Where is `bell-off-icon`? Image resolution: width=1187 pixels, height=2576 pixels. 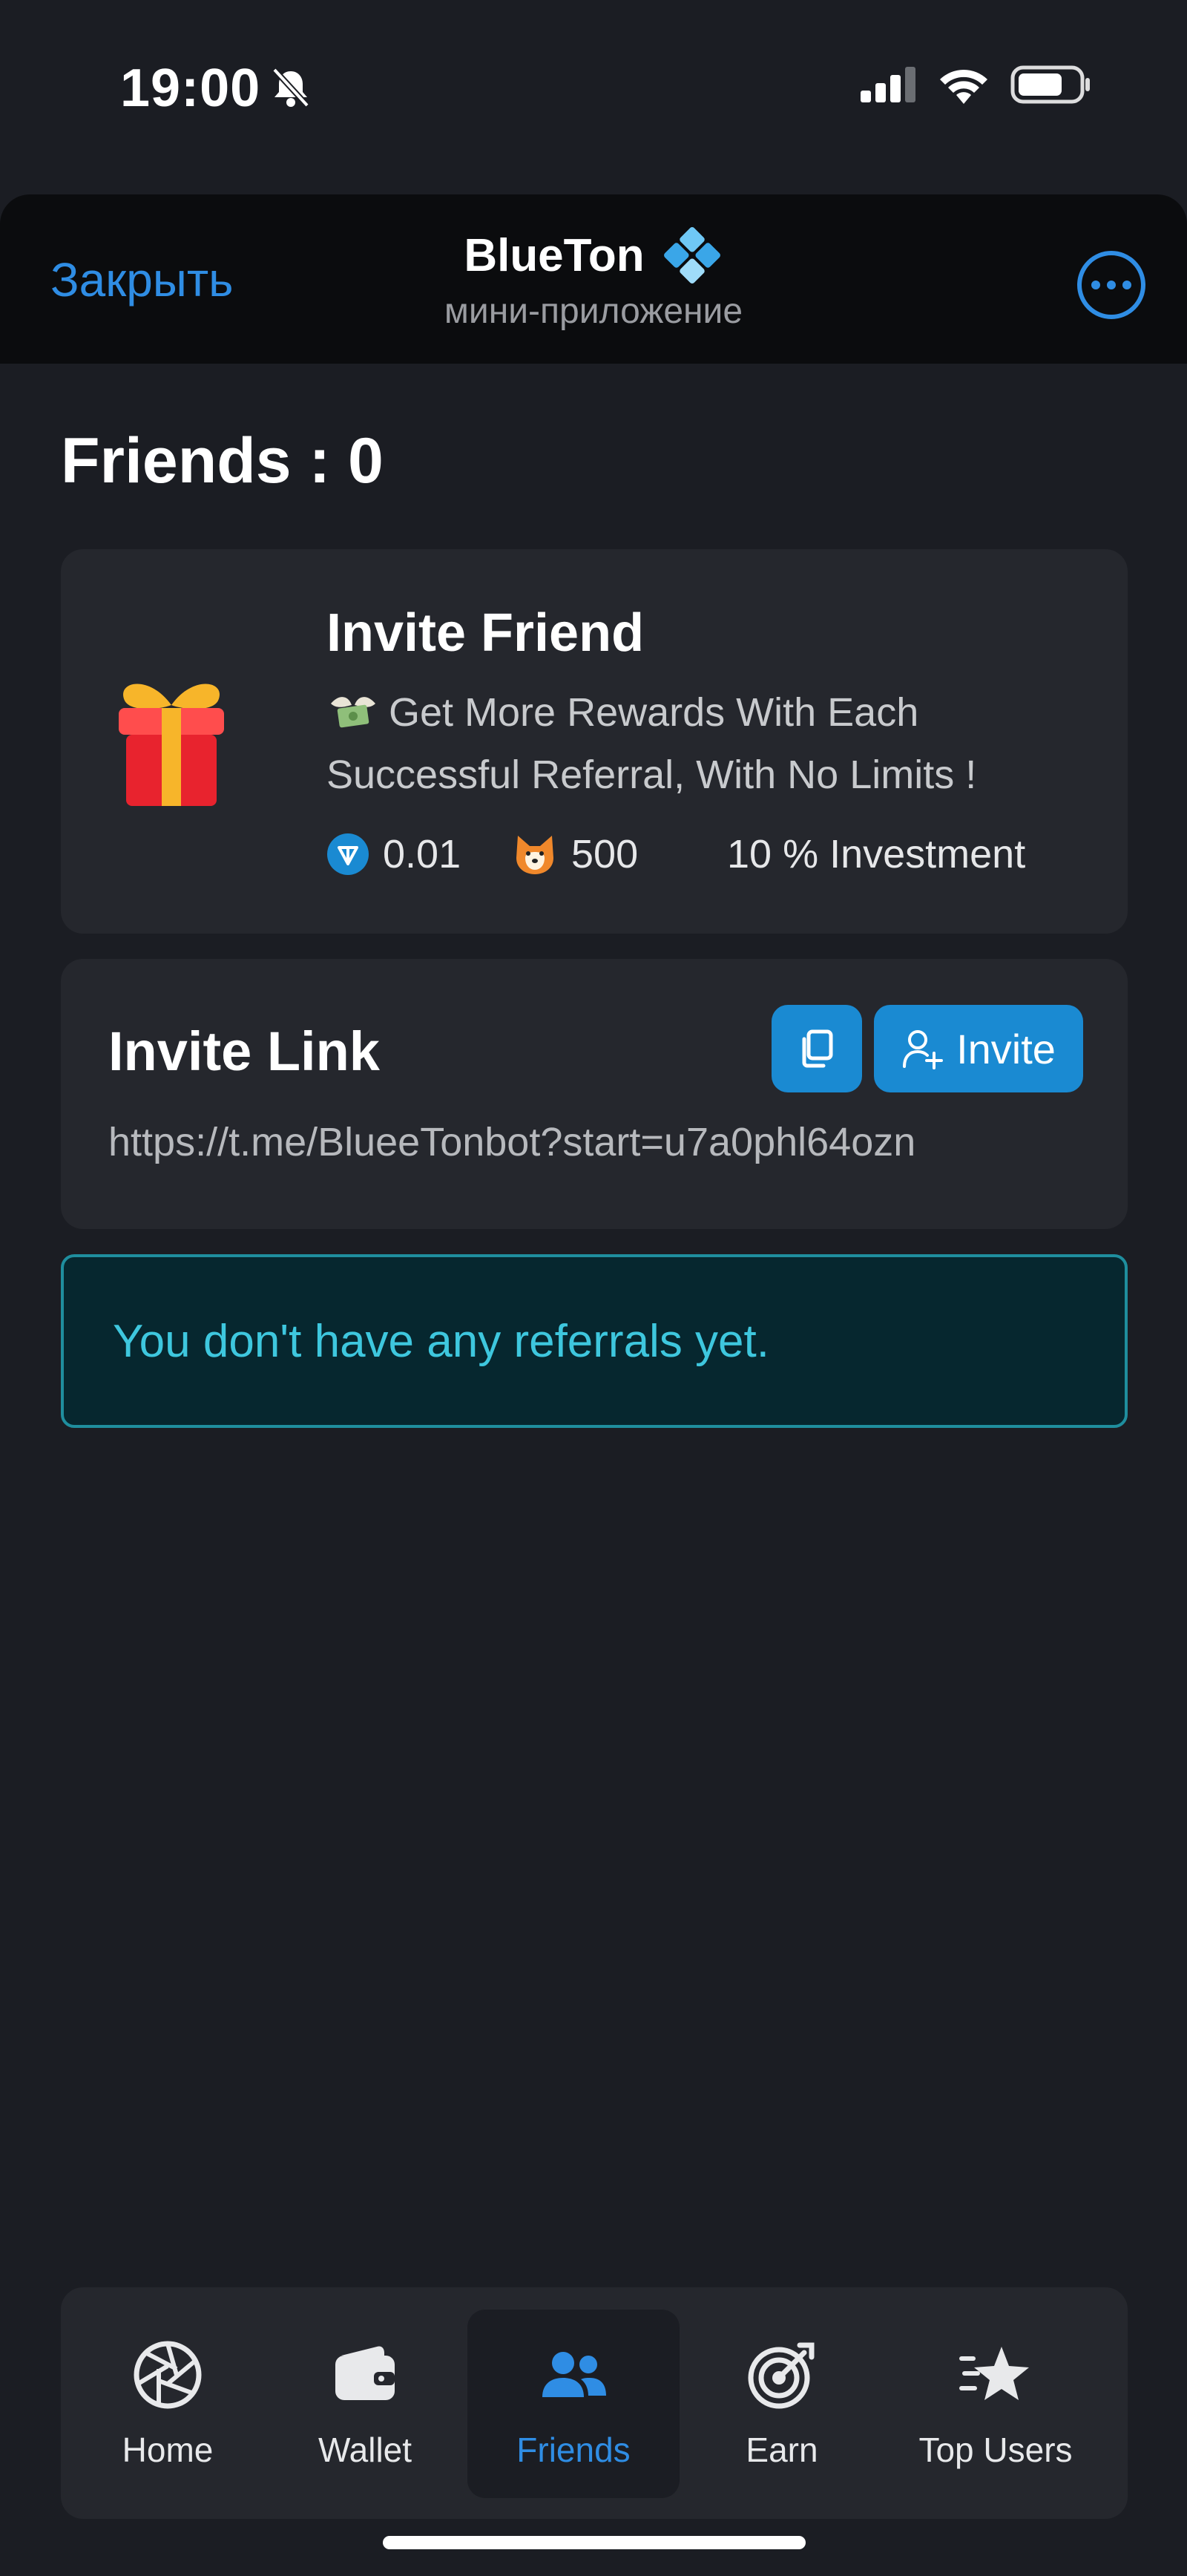 bell-off-icon is located at coordinates (290, 88).